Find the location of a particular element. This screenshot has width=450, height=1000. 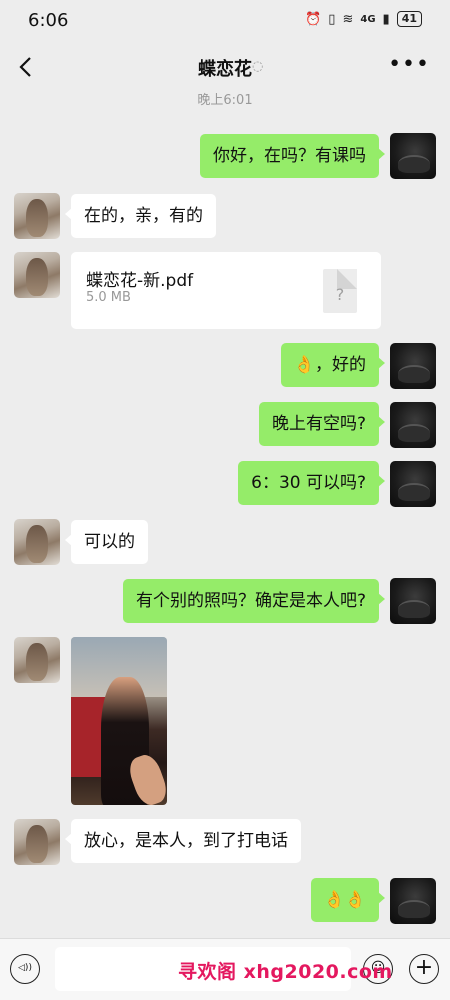

status-time: 6:06 is located at coordinates (48, 20).